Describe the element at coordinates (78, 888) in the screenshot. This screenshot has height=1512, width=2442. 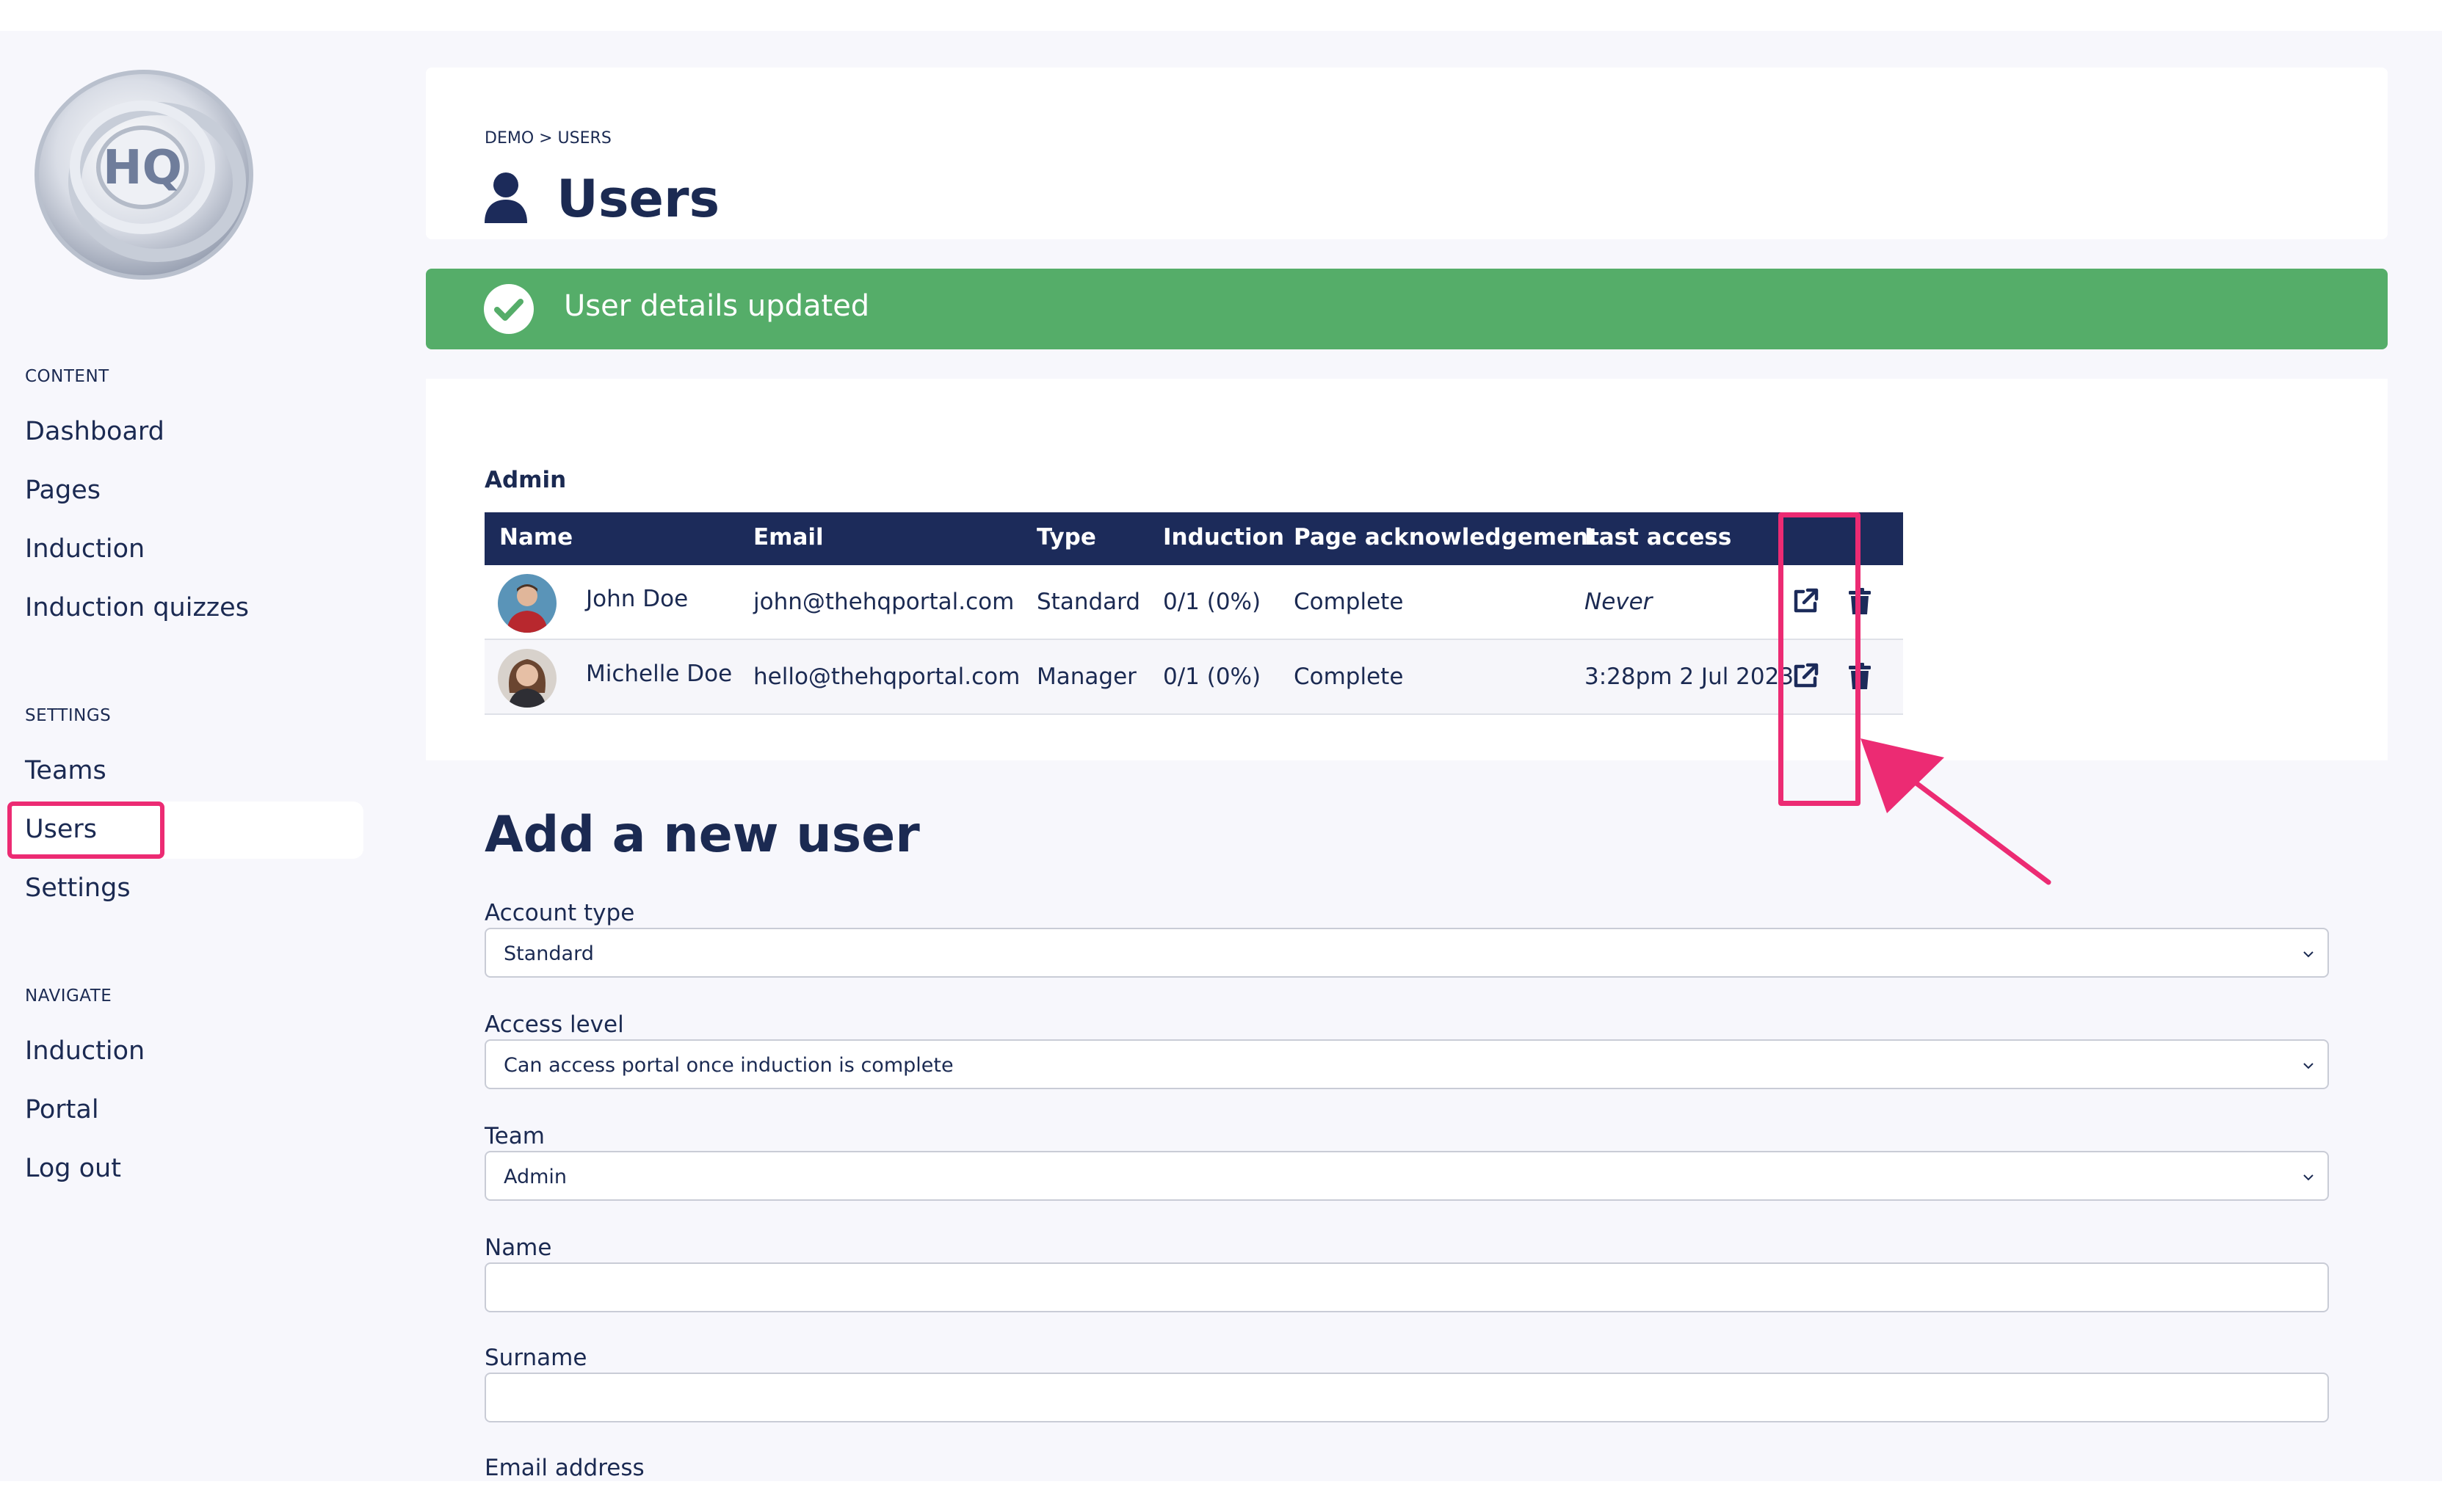
I see `nav-item-settings: Settings` at that location.